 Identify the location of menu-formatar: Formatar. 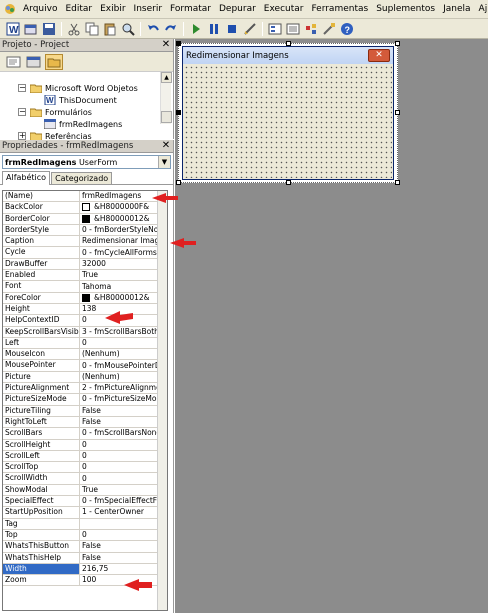
(190, 9).